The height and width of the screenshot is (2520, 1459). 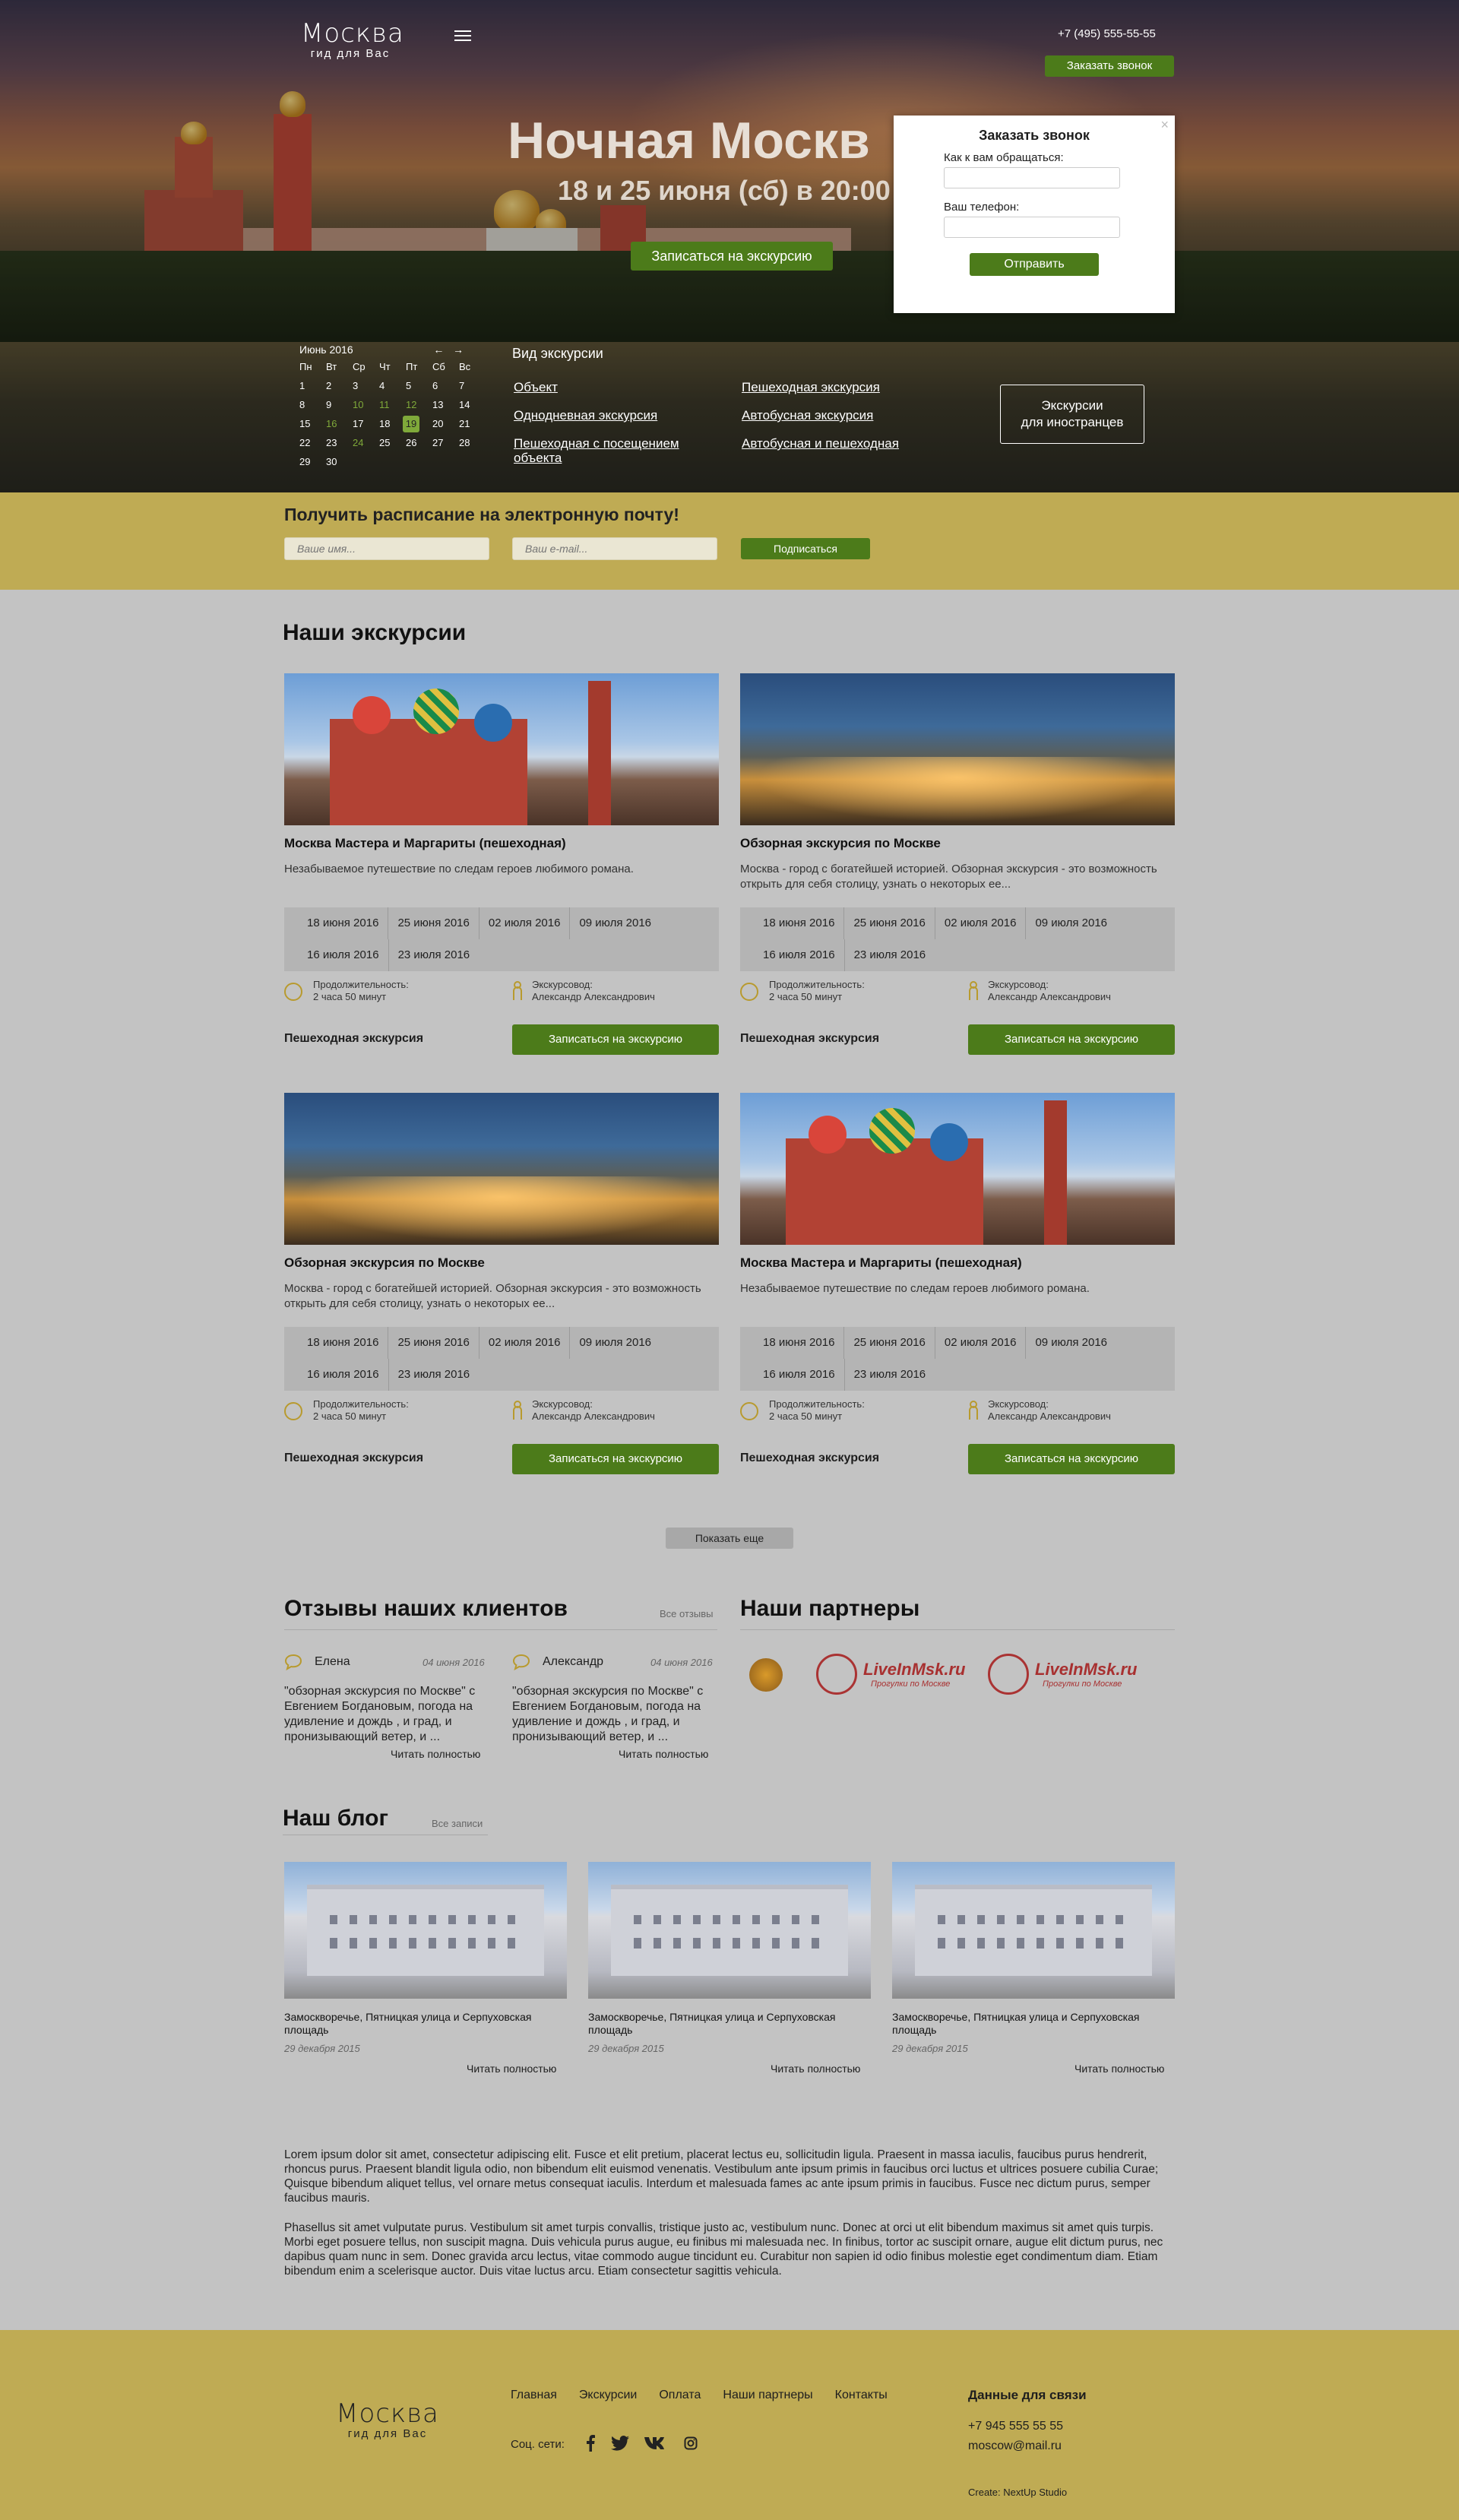 What do you see at coordinates (360, 404) in the screenshot?
I see `calendar-day: 10` at bounding box center [360, 404].